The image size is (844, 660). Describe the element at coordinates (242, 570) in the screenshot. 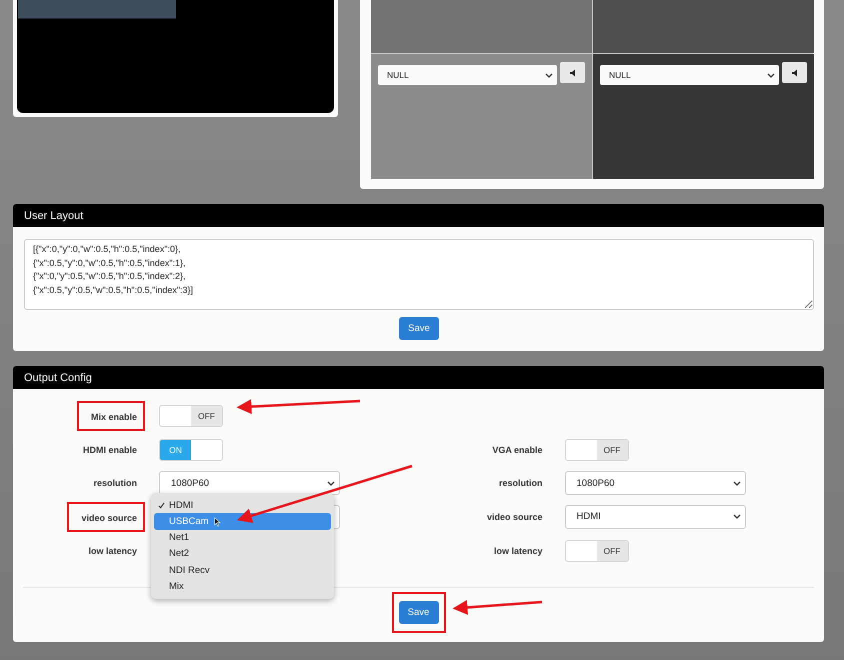

I see `dropdown-option: NDI Recv` at that location.